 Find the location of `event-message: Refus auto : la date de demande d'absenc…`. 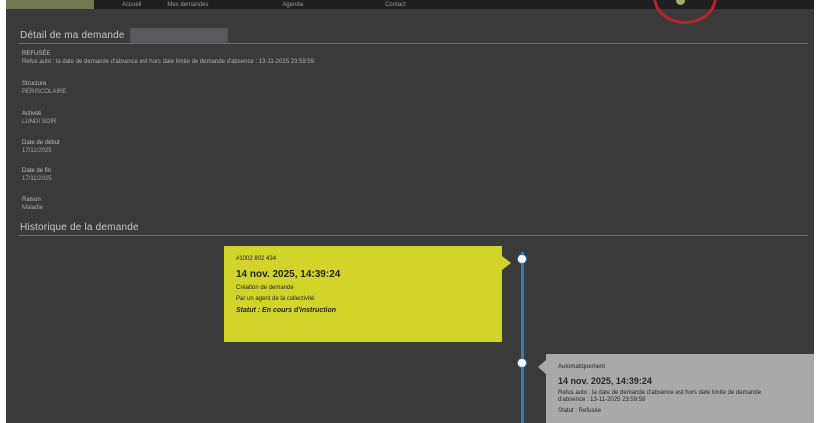

event-message: Refus auto : la date de demande d'absenc… is located at coordinates (680, 397).